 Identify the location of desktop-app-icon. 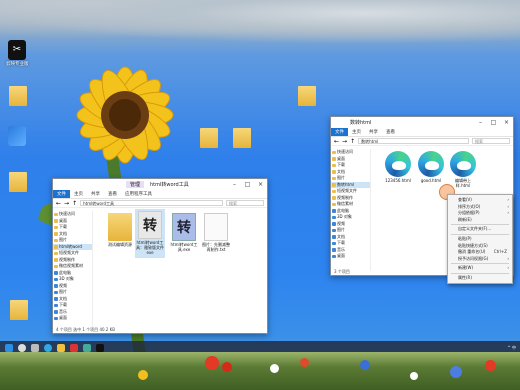
(17, 136).